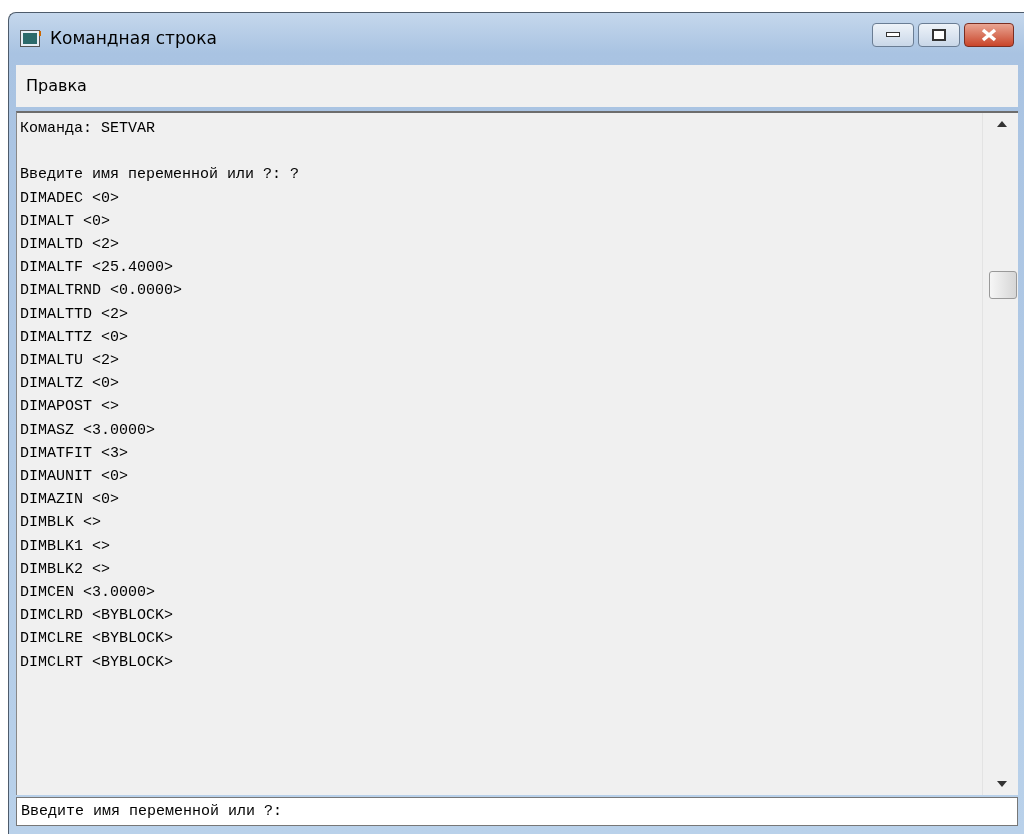 The height and width of the screenshot is (834, 1024). What do you see at coordinates (70, 245) in the screenshot?
I see `output-line: DIMALTD <2>` at bounding box center [70, 245].